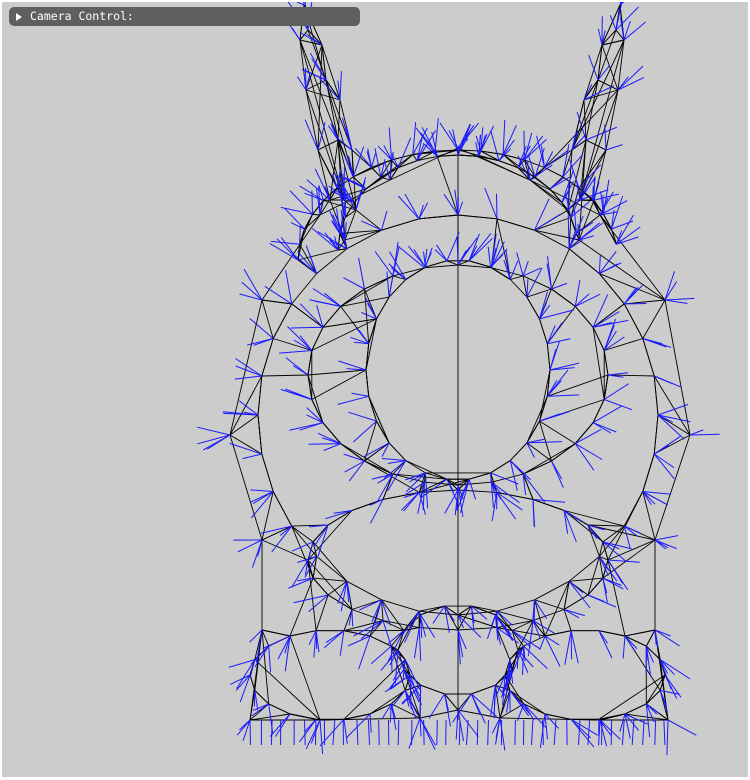  I want to click on camera-control-label: Camera Control:, so click(82, 16).